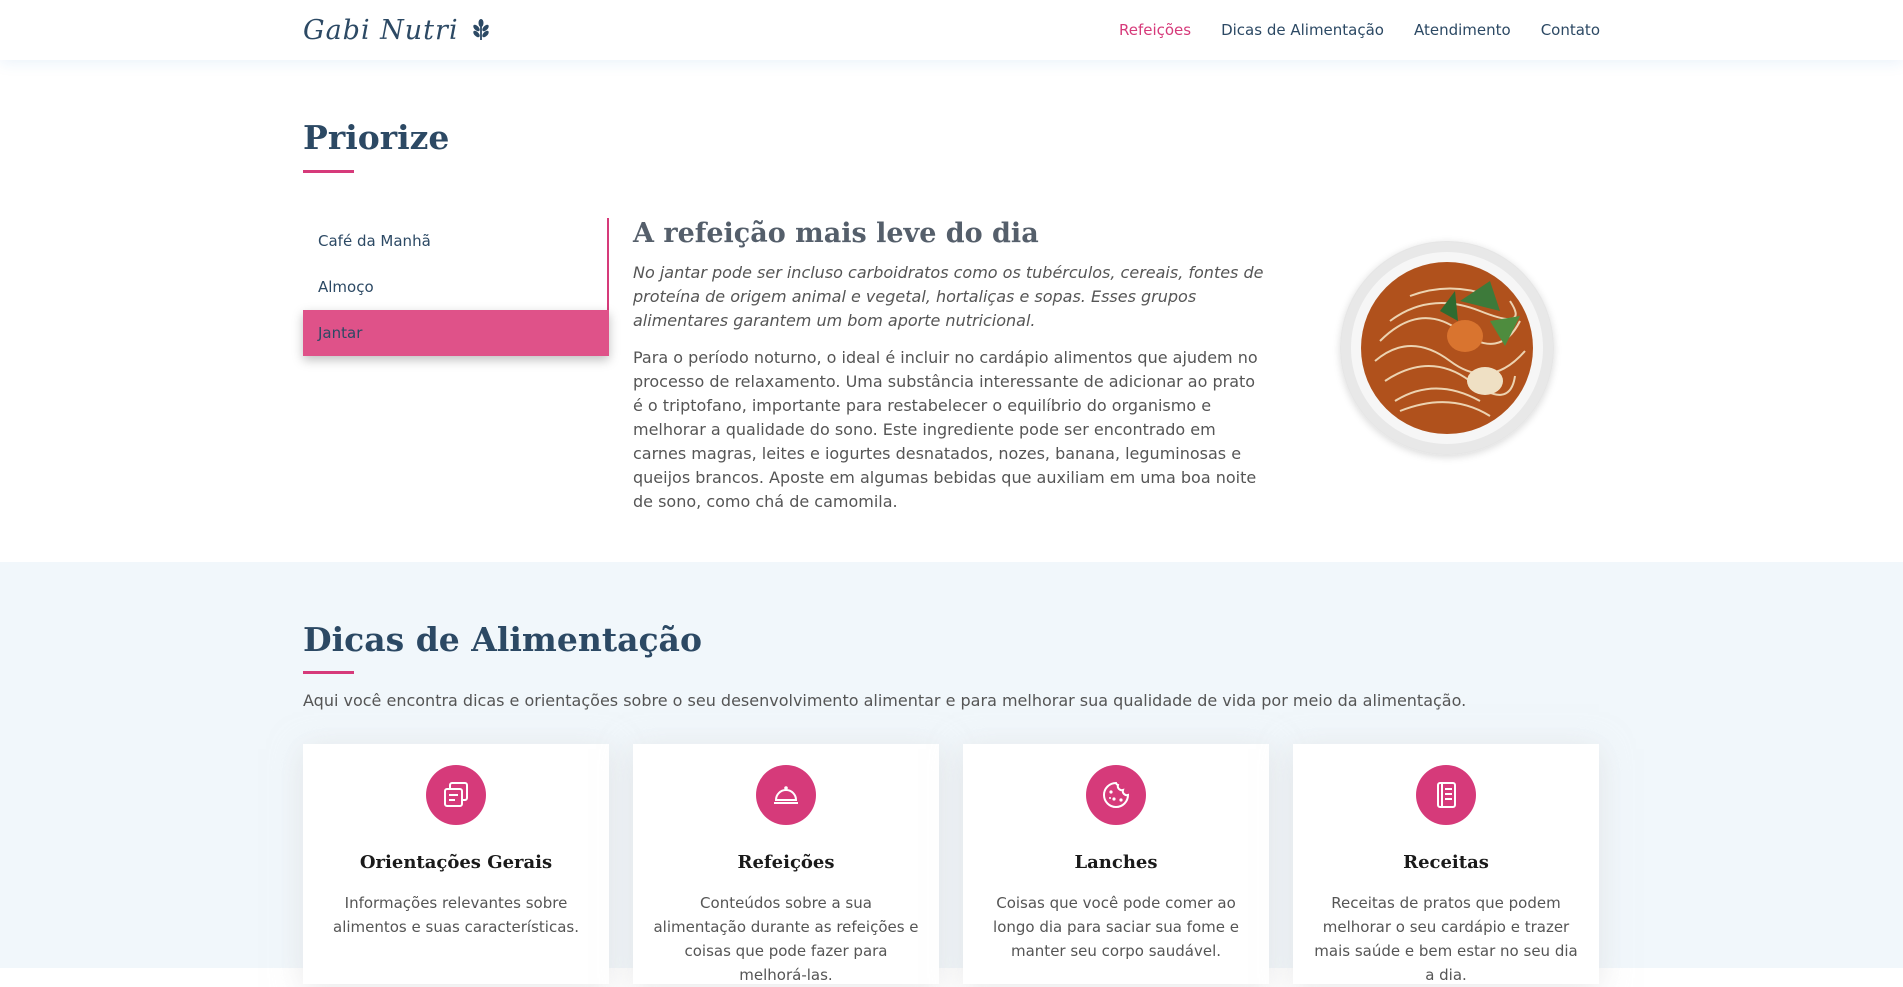 The width and height of the screenshot is (1903, 987). I want to click on dicas-title: Dicas de Alimentação, so click(502, 639).